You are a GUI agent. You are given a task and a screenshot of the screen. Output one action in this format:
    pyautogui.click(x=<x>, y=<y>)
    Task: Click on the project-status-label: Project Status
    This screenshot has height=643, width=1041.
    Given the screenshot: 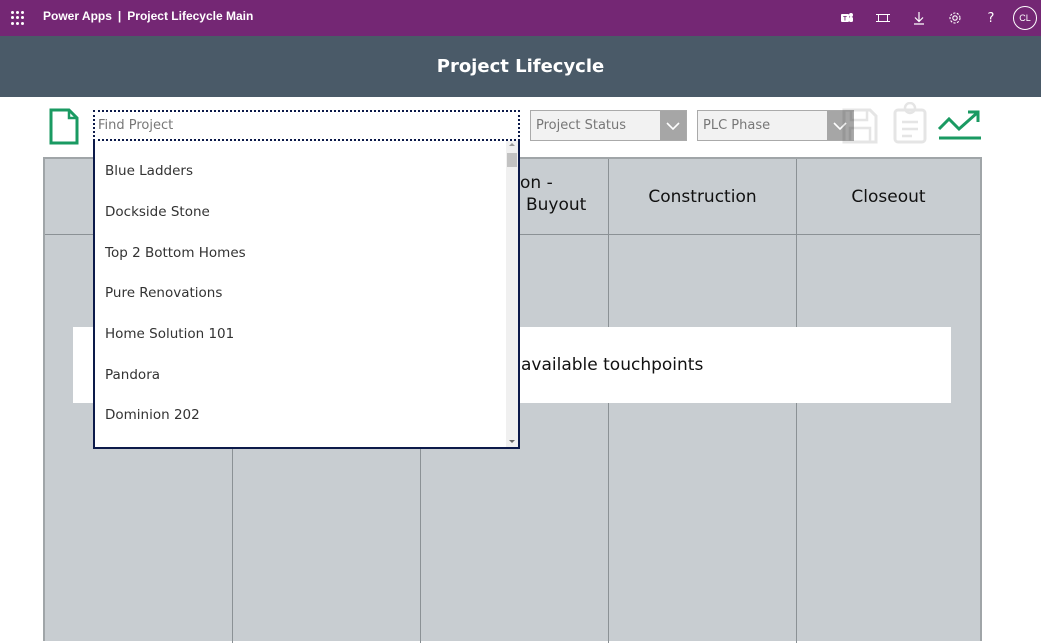 What is the action you would take?
    pyautogui.click(x=581, y=125)
    